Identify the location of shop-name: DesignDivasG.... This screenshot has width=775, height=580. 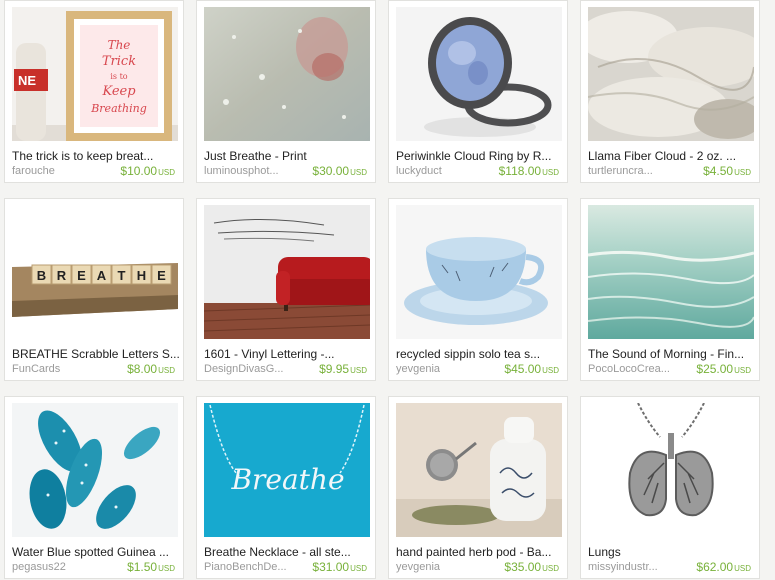
(249, 369).